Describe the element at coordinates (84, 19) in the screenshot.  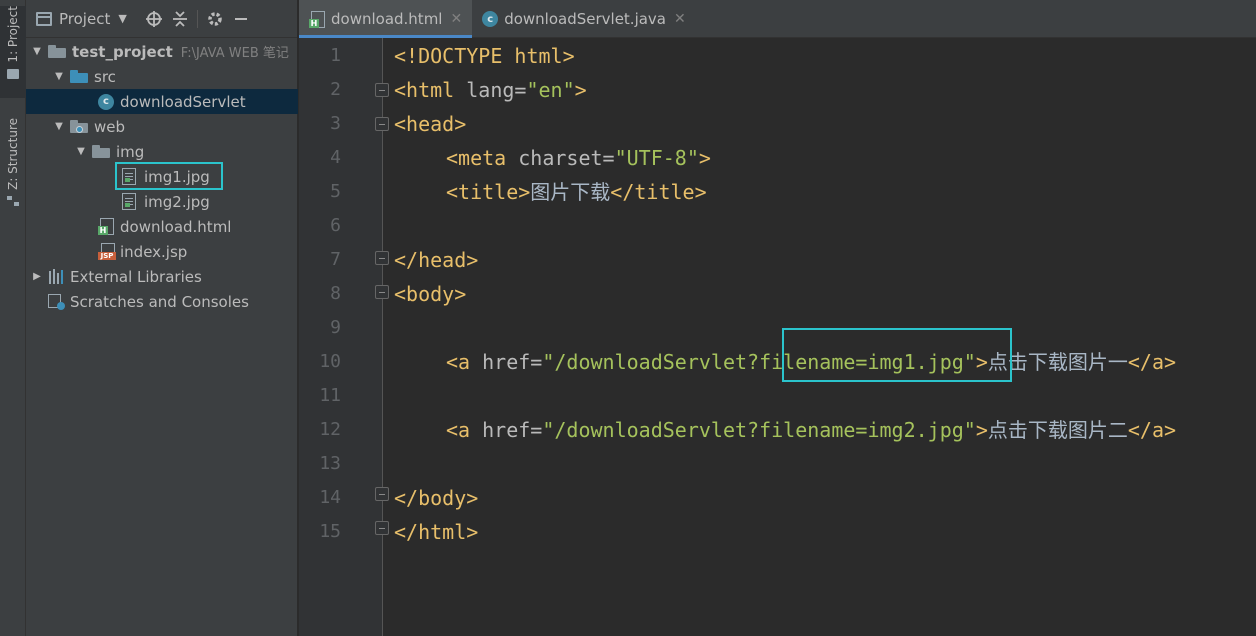
I see `project-view-selector: Project` at that location.